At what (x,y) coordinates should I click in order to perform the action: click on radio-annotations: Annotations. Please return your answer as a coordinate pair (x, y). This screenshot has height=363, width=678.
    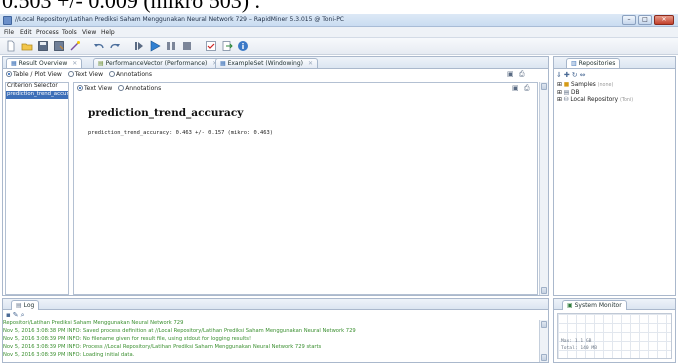
    Looking at the image, I should click on (130, 74).